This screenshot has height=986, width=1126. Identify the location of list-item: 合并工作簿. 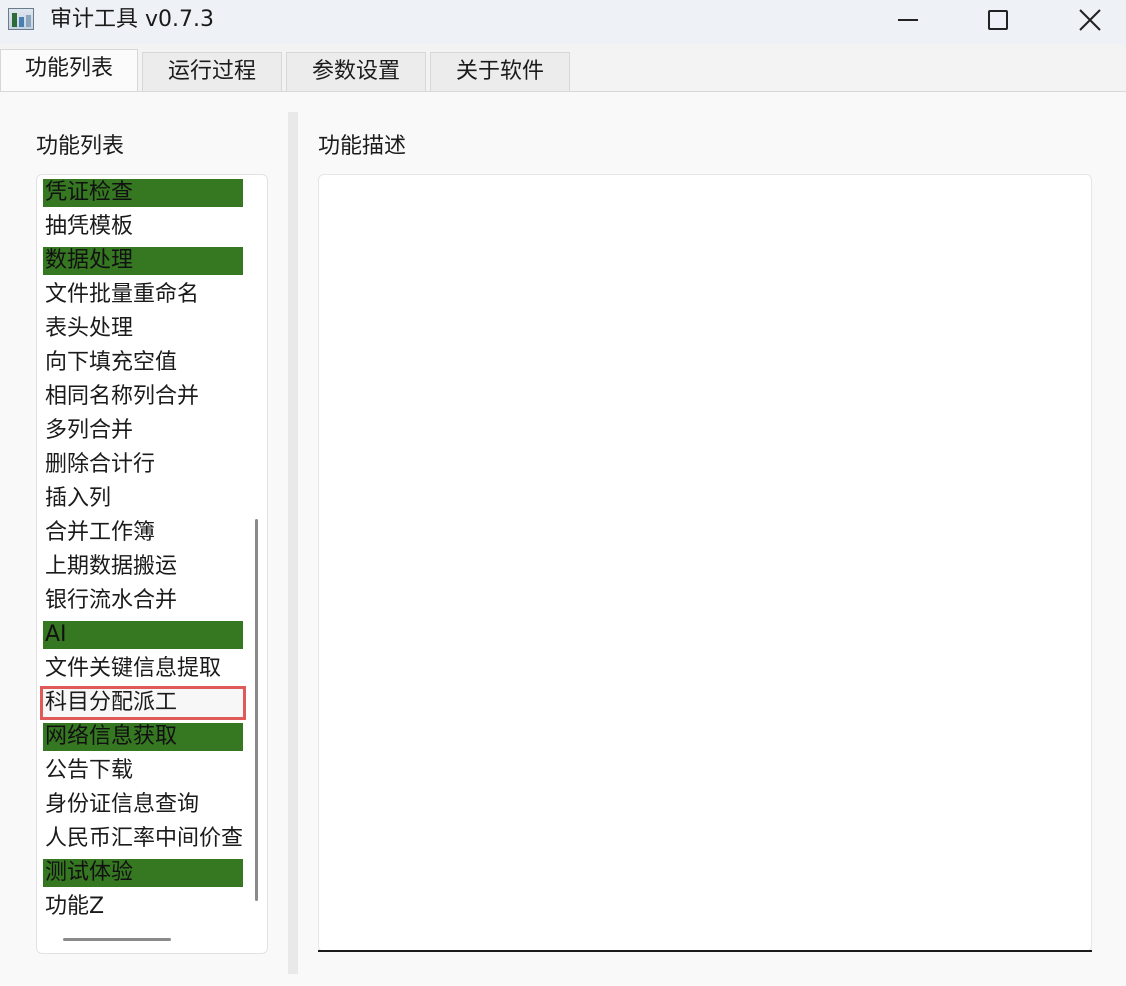
(143, 533).